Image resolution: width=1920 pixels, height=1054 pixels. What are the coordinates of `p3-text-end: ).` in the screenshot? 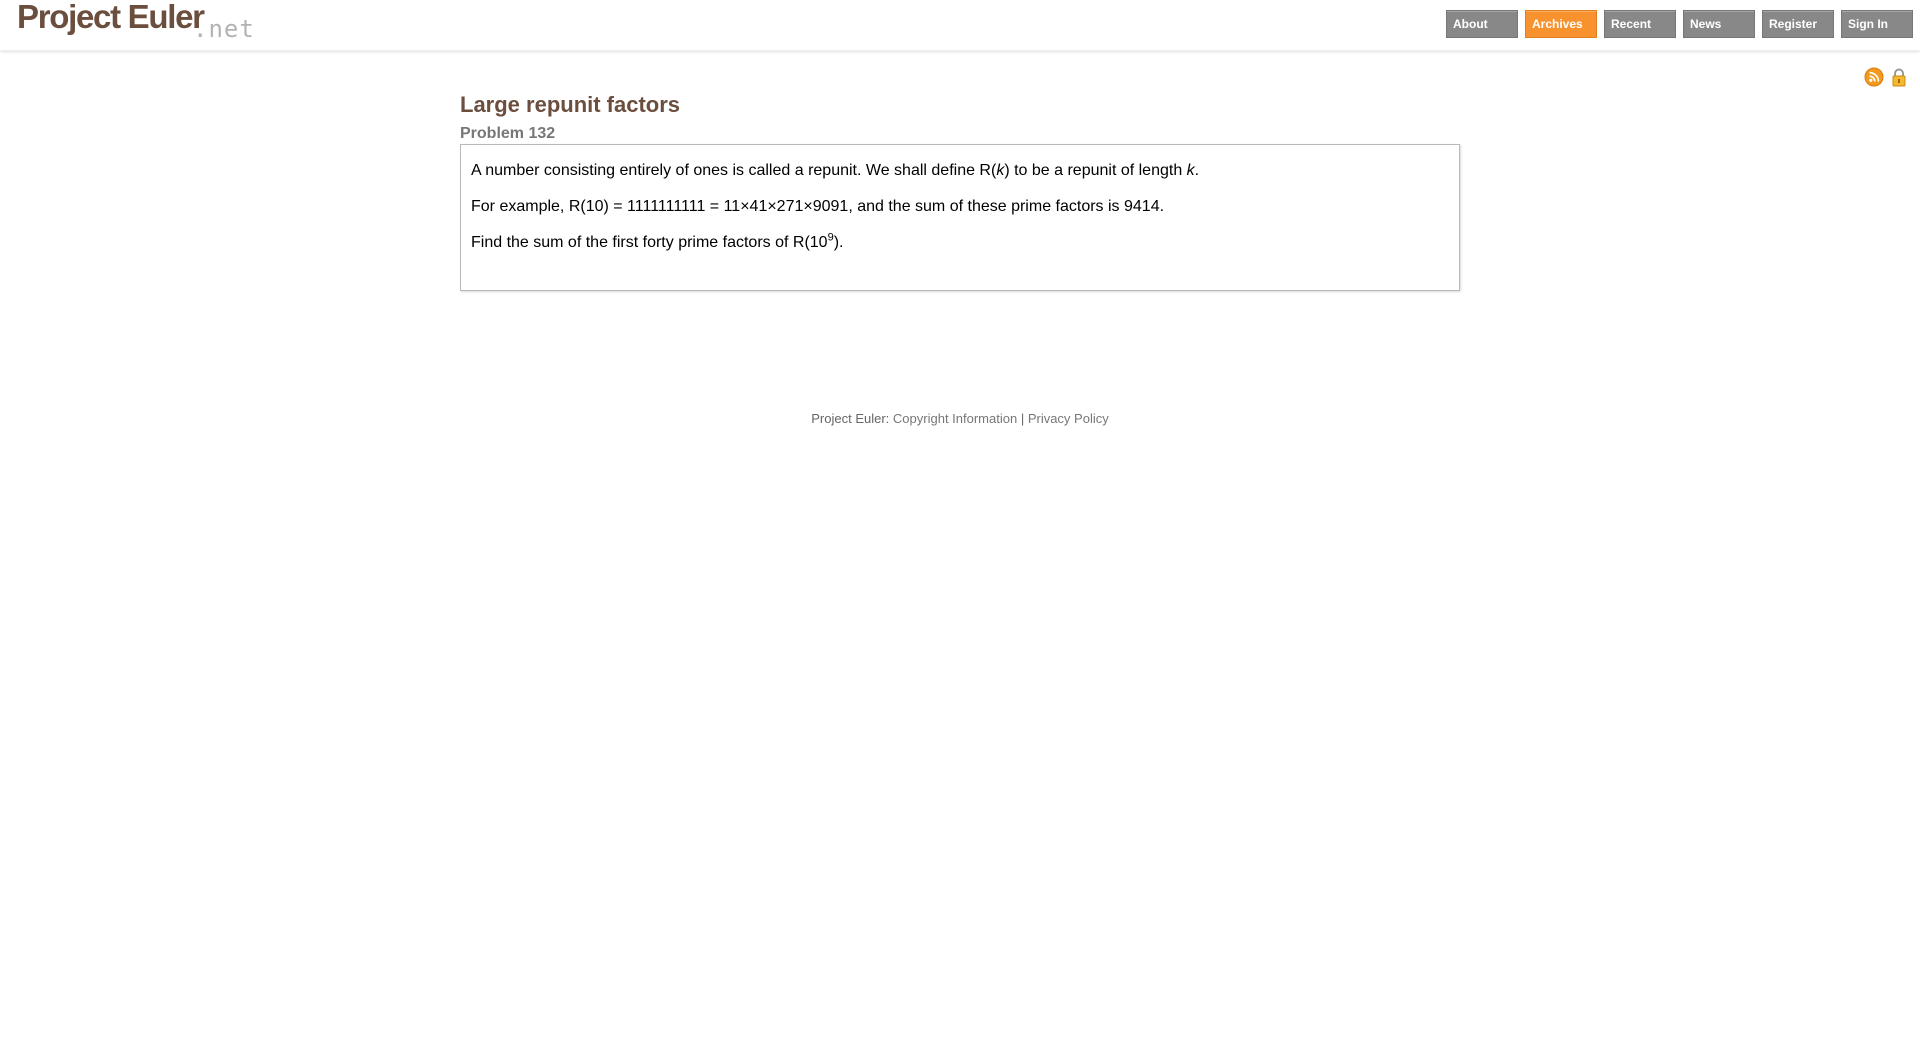 It's located at (838, 242).